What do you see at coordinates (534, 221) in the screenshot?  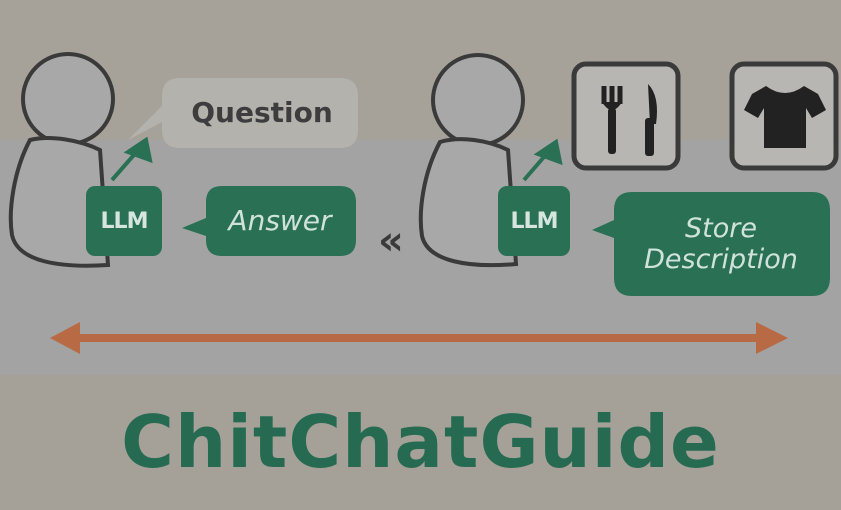 I see `llm-label-right: LLM` at bounding box center [534, 221].